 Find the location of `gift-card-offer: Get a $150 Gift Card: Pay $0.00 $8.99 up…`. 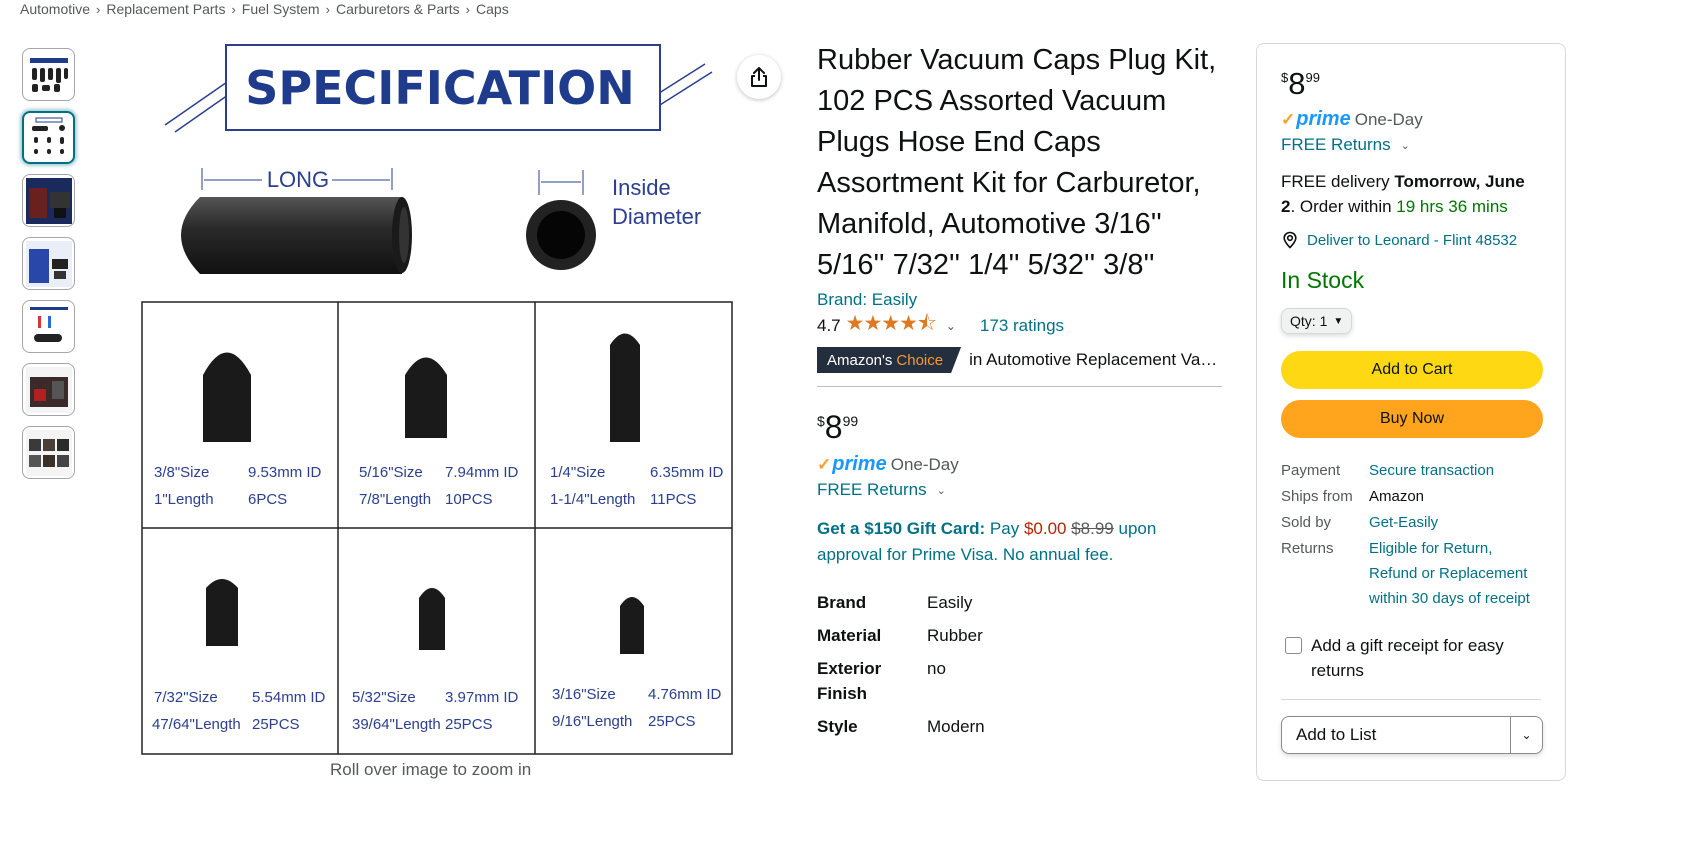

gift-card-offer: Get a $150 Gift Card: Pay $0.00 $8.99 up… is located at coordinates (1021, 542).